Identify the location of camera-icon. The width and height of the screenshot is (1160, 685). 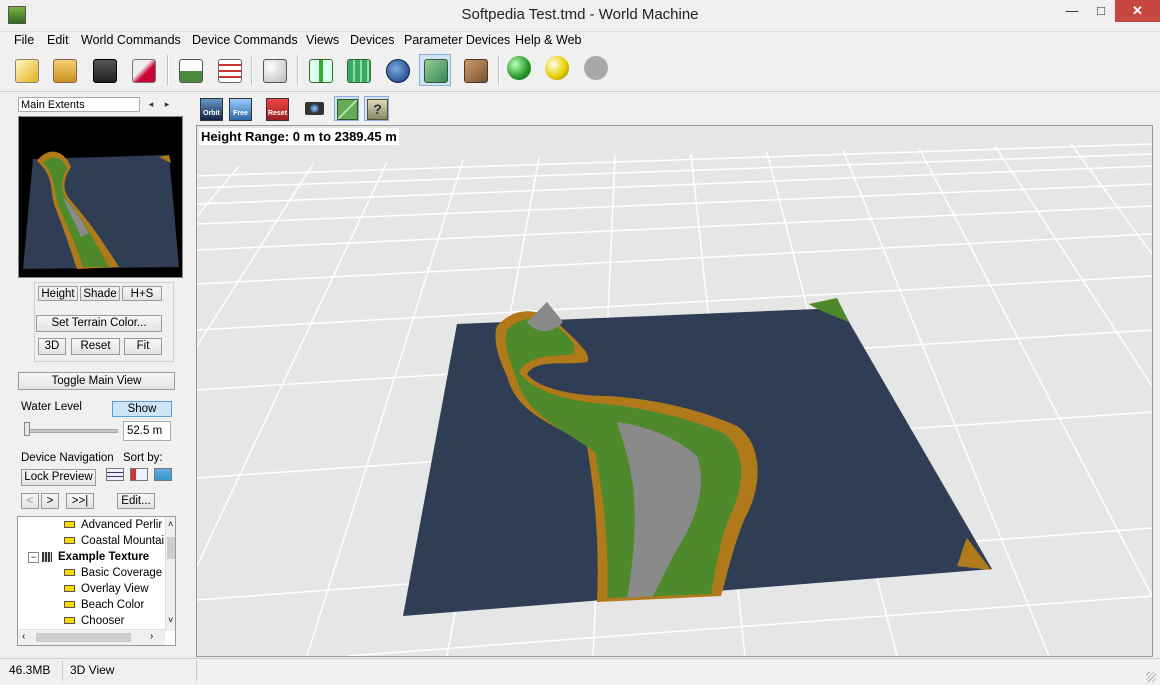
(314, 108).